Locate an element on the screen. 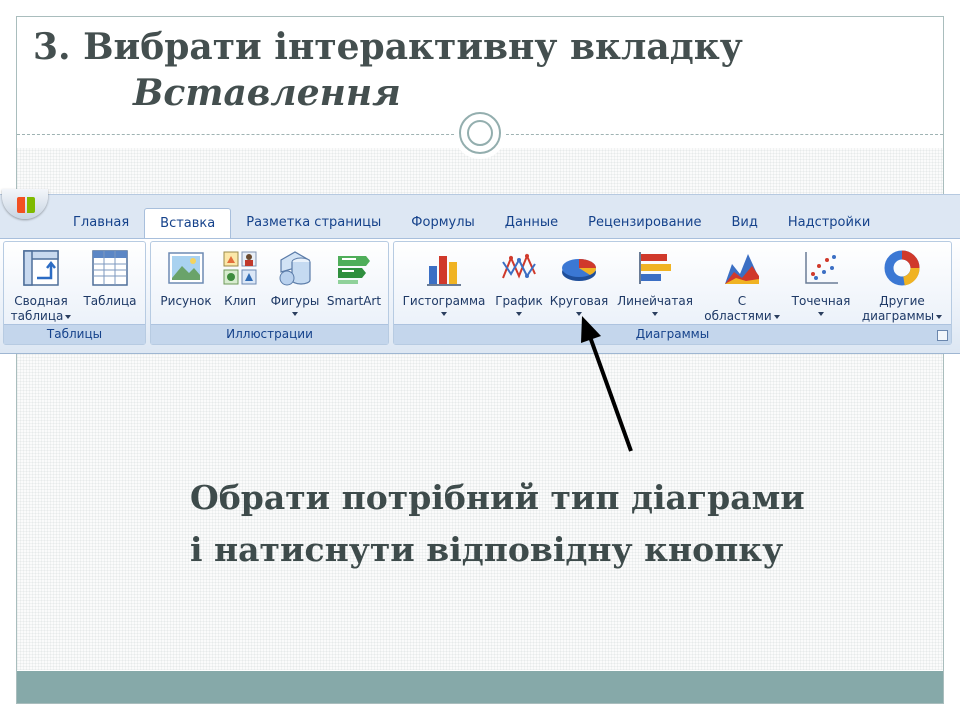 This screenshot has height=720, width=960. table-label: Таблица is located at coordinates (110, 301).